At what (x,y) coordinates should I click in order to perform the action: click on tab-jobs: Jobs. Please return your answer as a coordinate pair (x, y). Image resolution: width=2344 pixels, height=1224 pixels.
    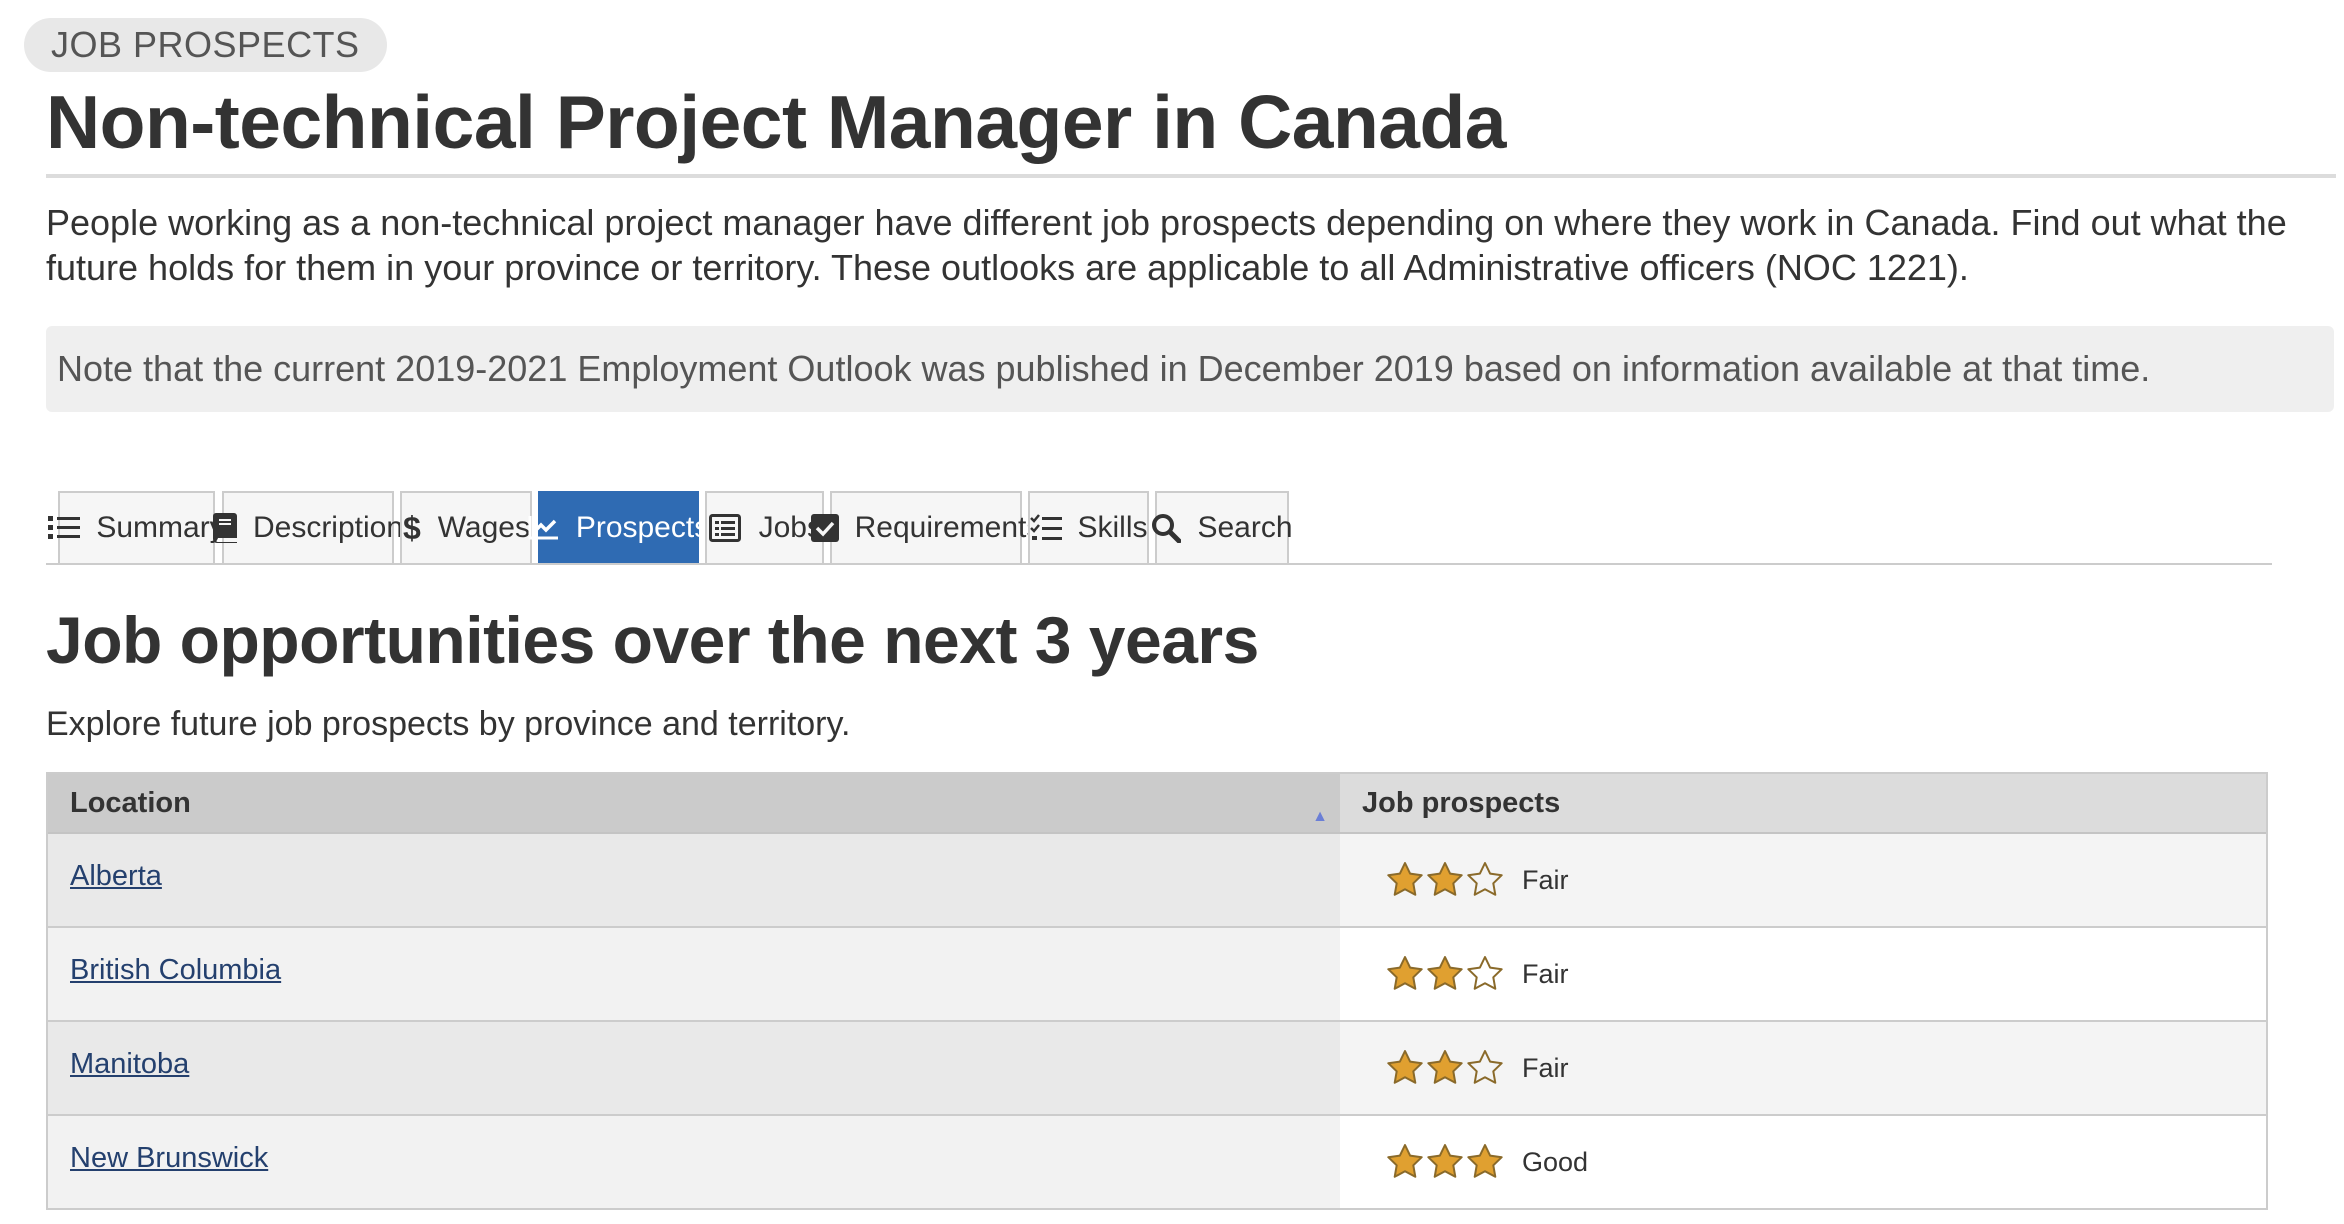
    Looking at the image, I should click on (764, 527).